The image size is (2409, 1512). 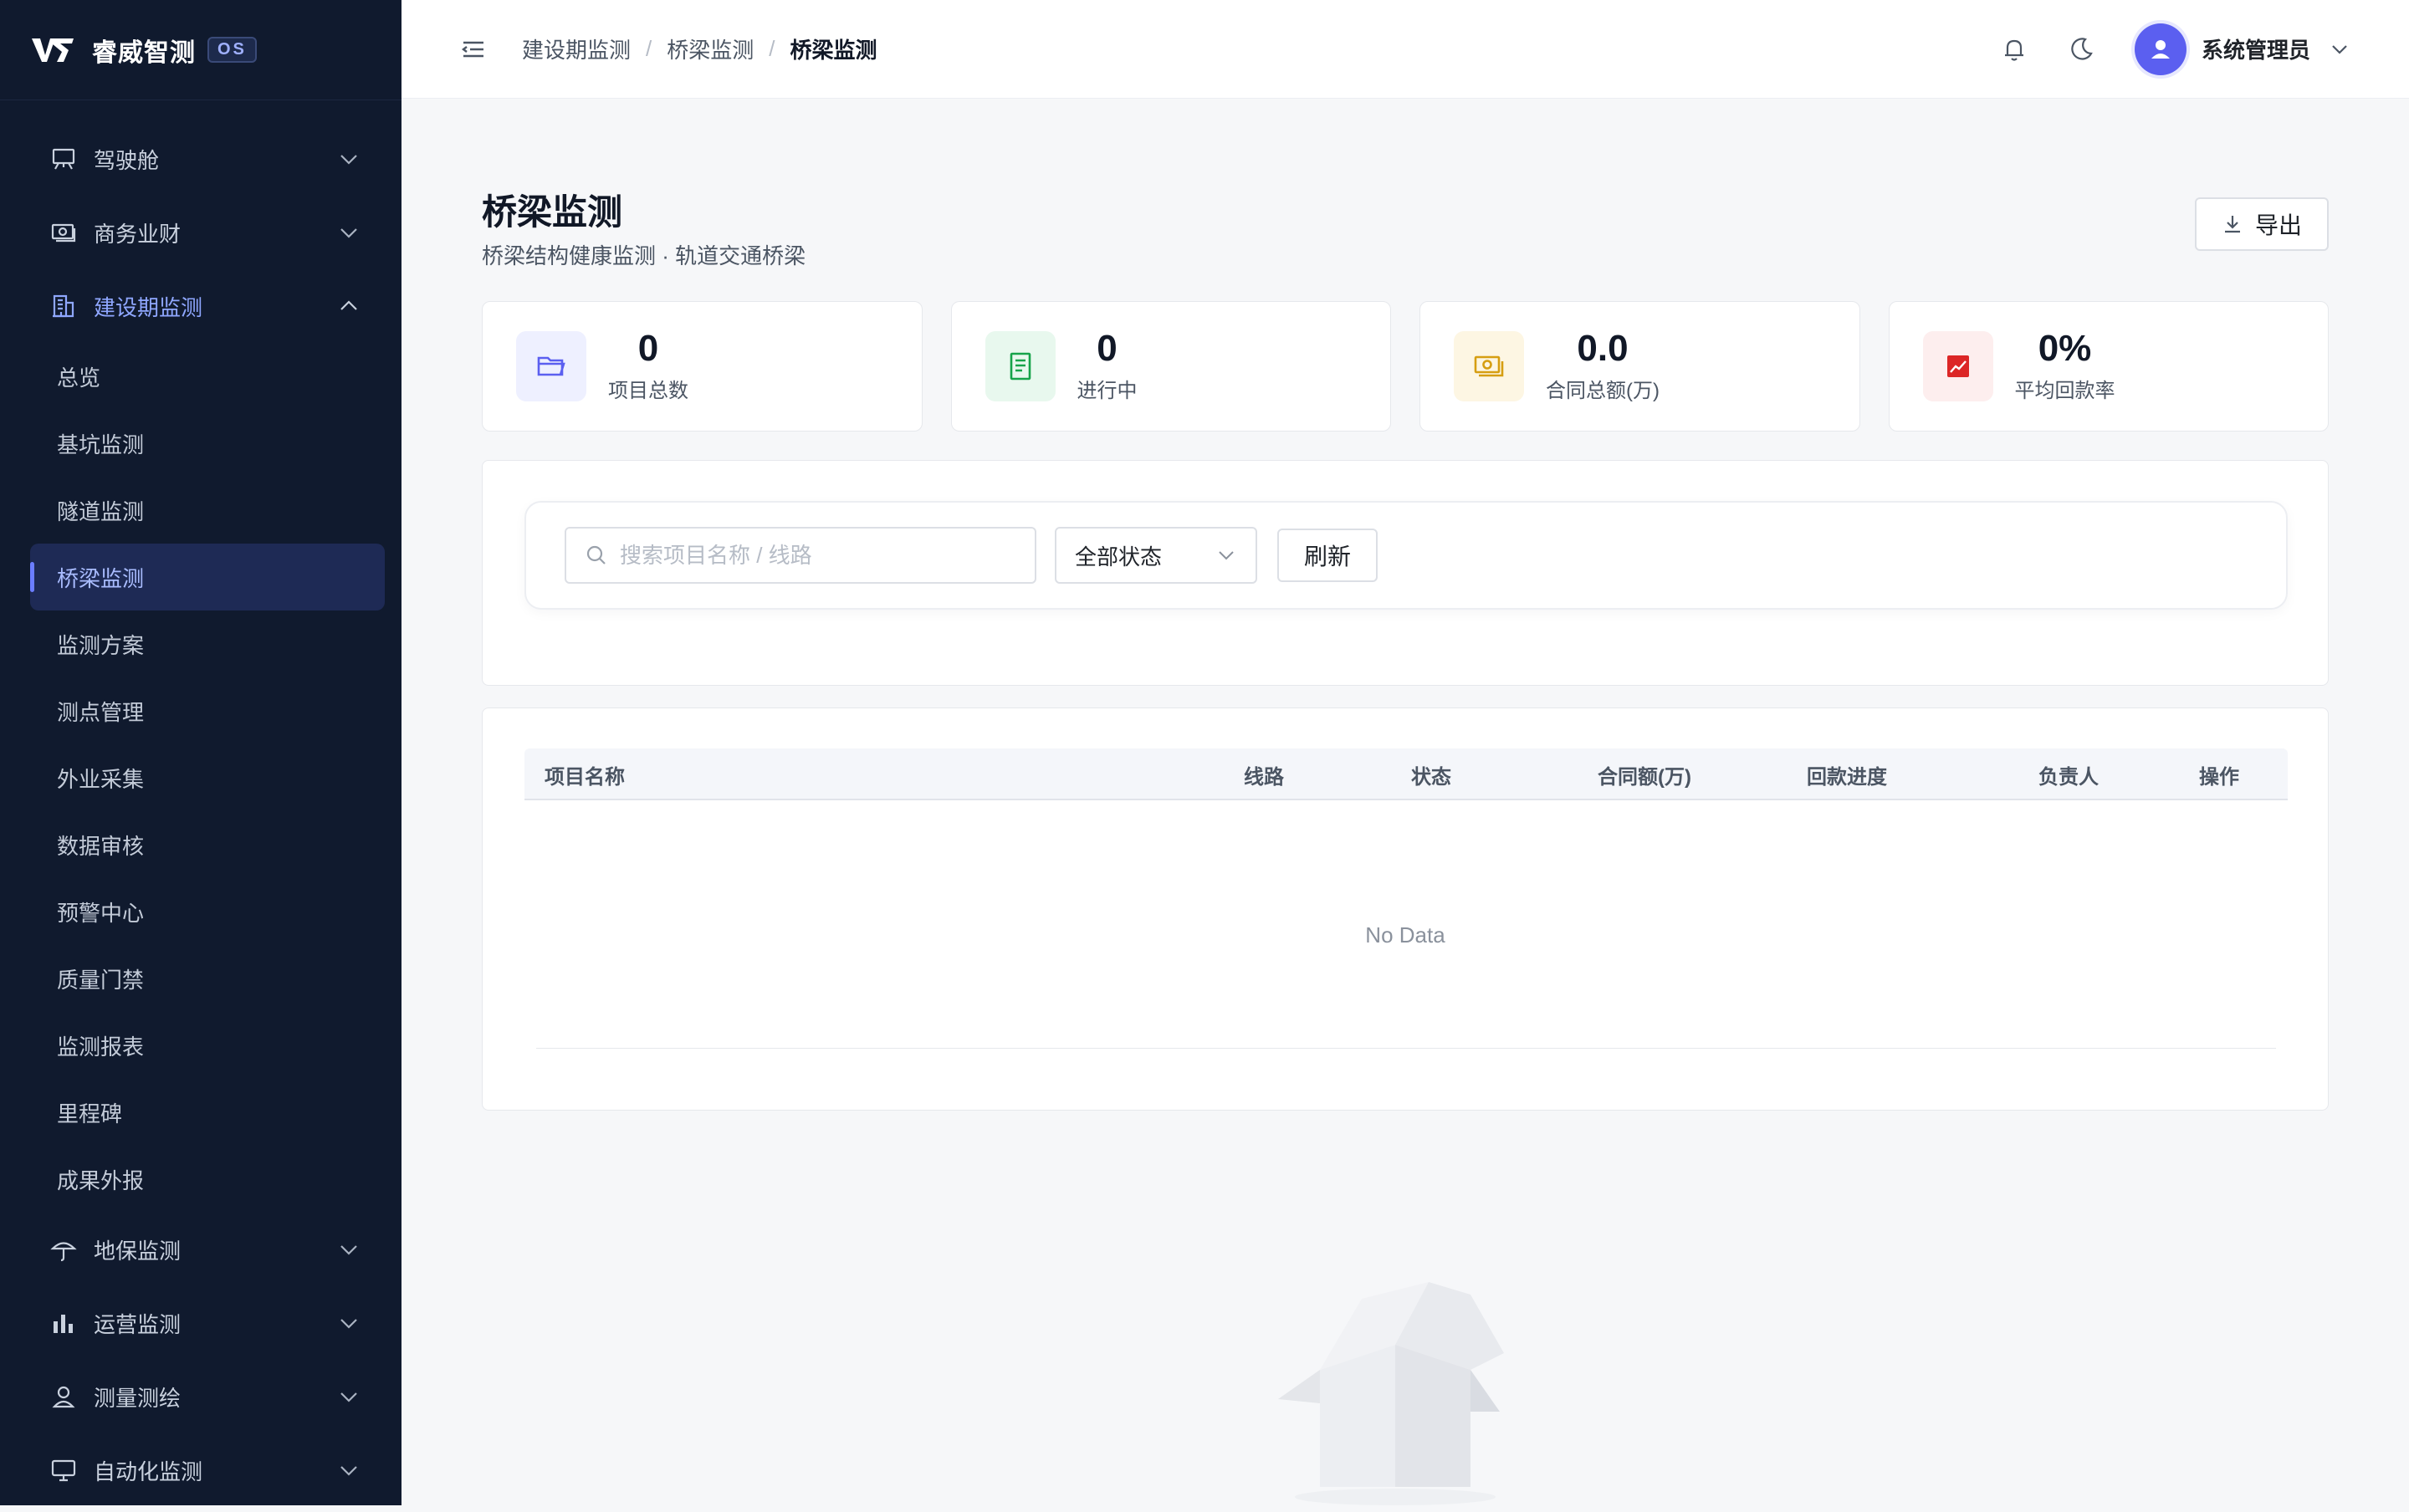 I want to click on breadcrumb: 建设期监测 / 桥梁监测 / 桥梁监测, so click(x=699, y=48).